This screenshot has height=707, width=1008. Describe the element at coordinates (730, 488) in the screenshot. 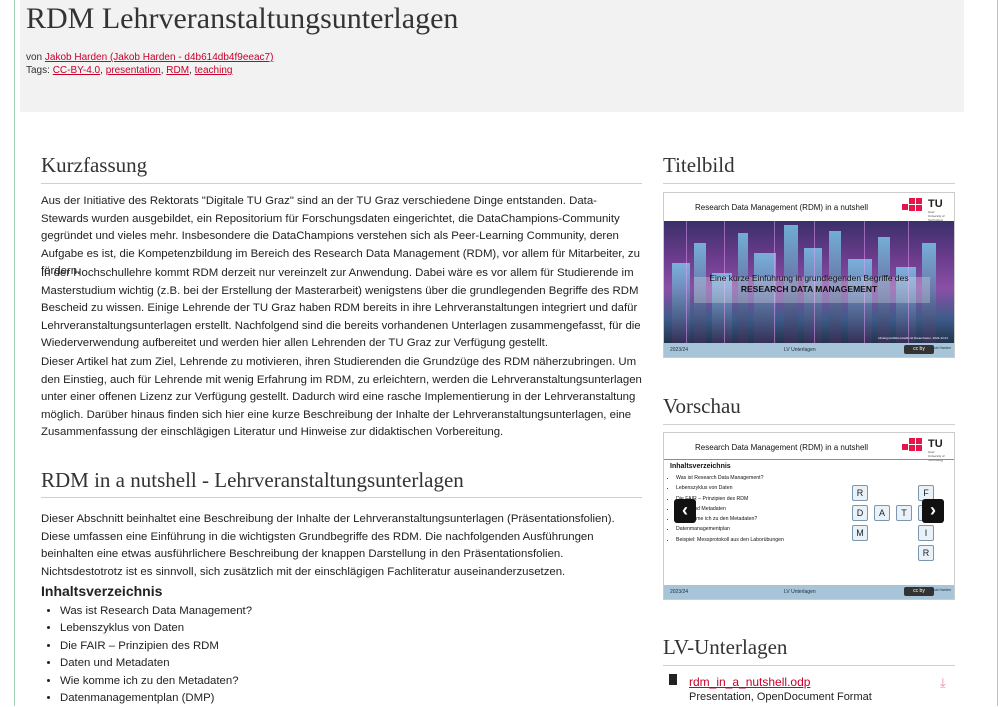

I see `preview-toc-item: Lebenszyklus von Daten` at that location.